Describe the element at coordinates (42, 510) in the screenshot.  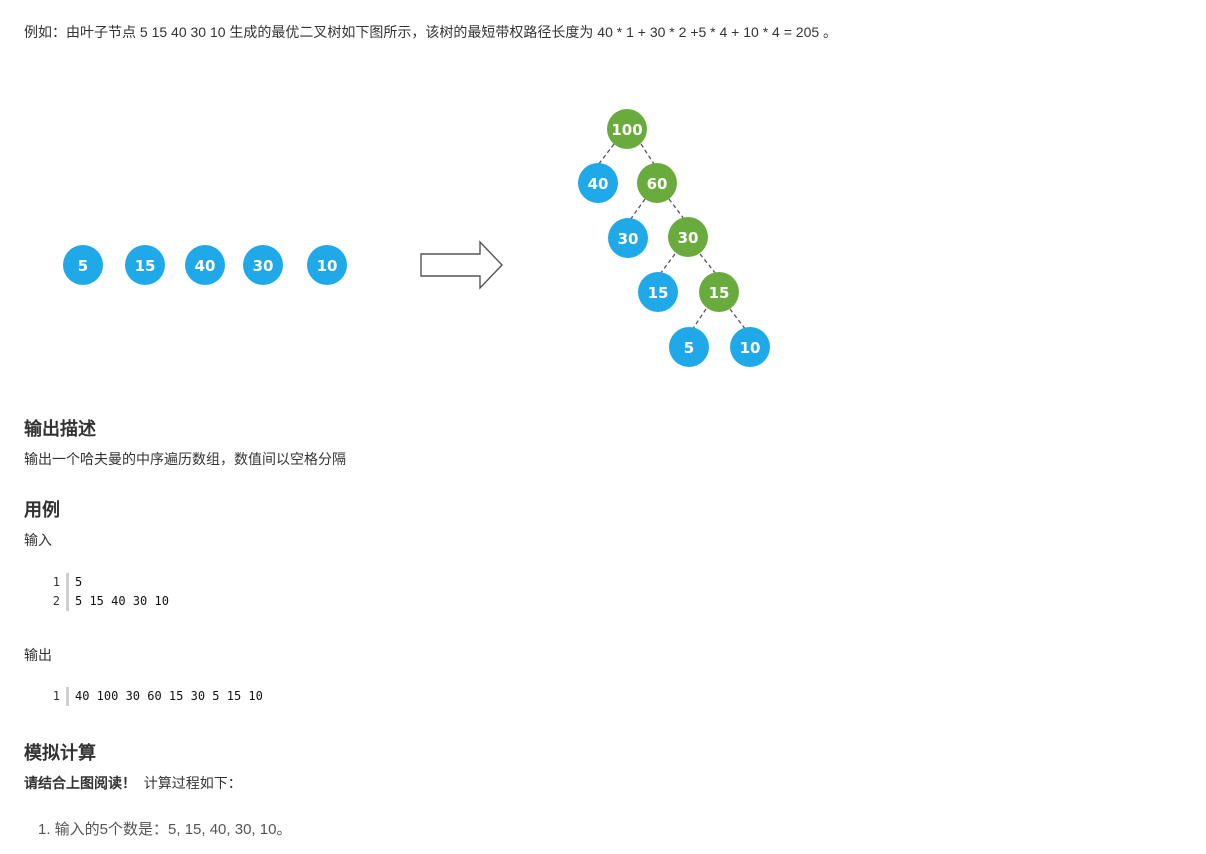
I see `example-heading: 用例` at that location.